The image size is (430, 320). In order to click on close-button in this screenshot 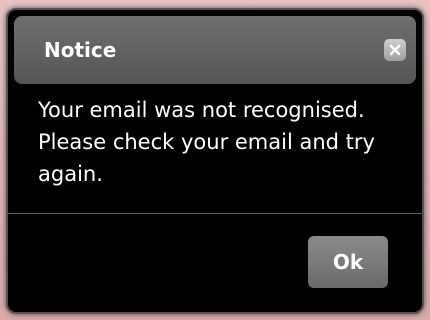, I will do `click(395, 50)`.